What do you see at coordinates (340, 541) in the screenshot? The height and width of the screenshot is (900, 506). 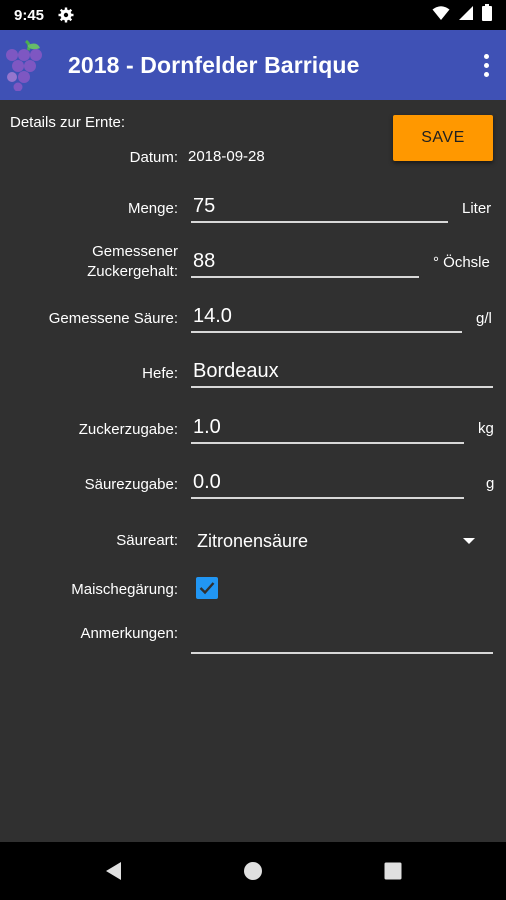 I see `acid-type-dropdown: Zitronensäure` at bounding box center [340, 541].